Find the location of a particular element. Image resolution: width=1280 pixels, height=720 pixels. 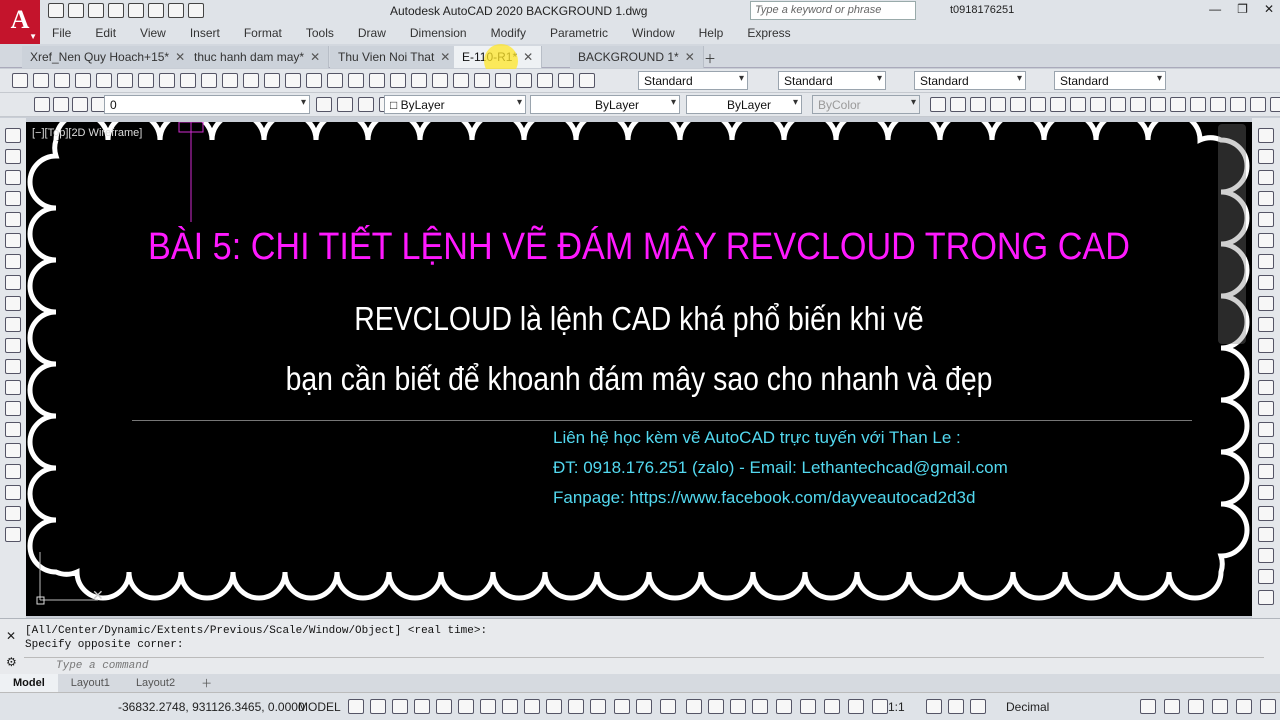

add-layout-button: ＋ is located at coordinates (206, 683).